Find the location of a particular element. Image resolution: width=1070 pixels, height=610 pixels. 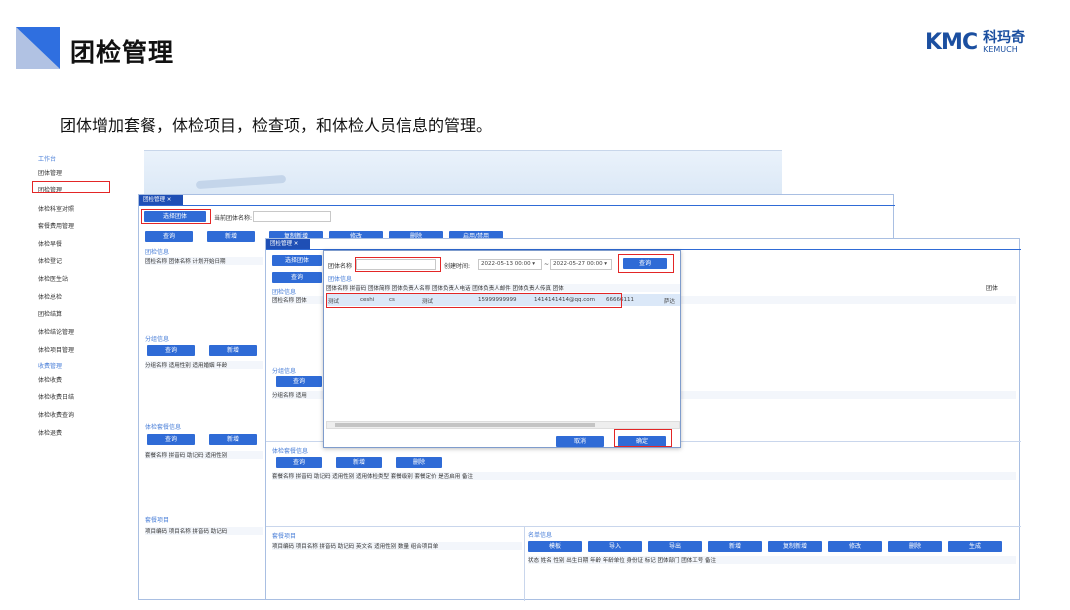

p2-item-table-header: 项目编码 项目名称 拼音码 助记码 英文名 适用性别 数量 组合项目单 is located at coordinates (397, 546).